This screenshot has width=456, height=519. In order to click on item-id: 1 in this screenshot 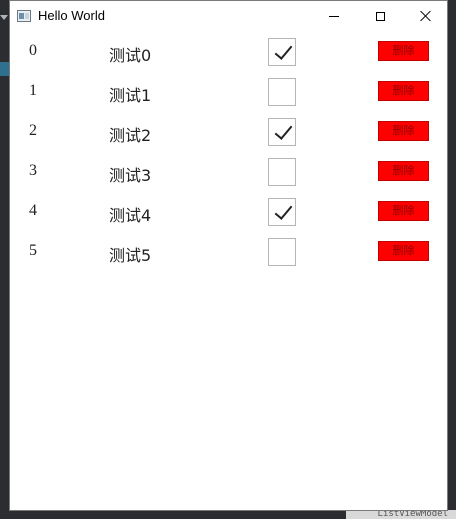, I will do `click(33, 90)`.